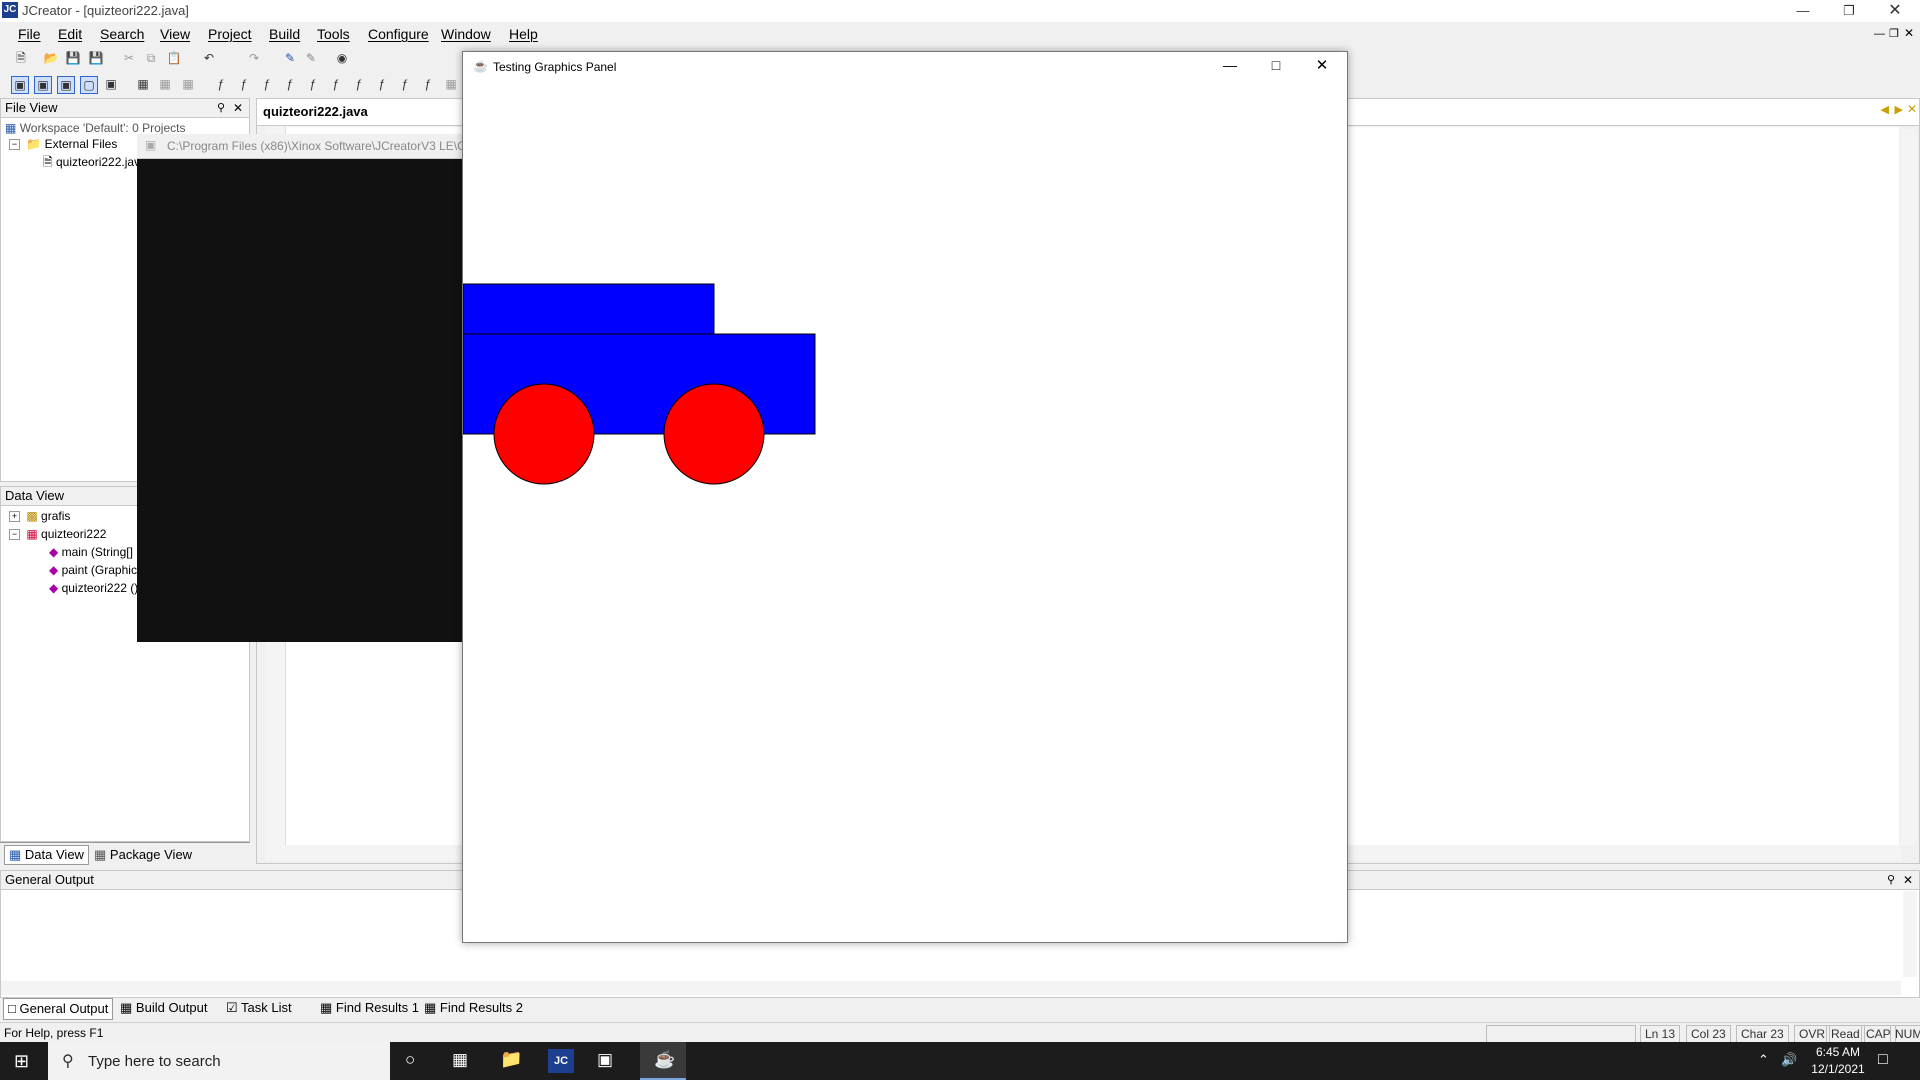 The image size is (1920, 1080). Describe the element at coordinates (336, 84) in the screenshot. I see `bookmark-6-icon: ƒ` at that location.